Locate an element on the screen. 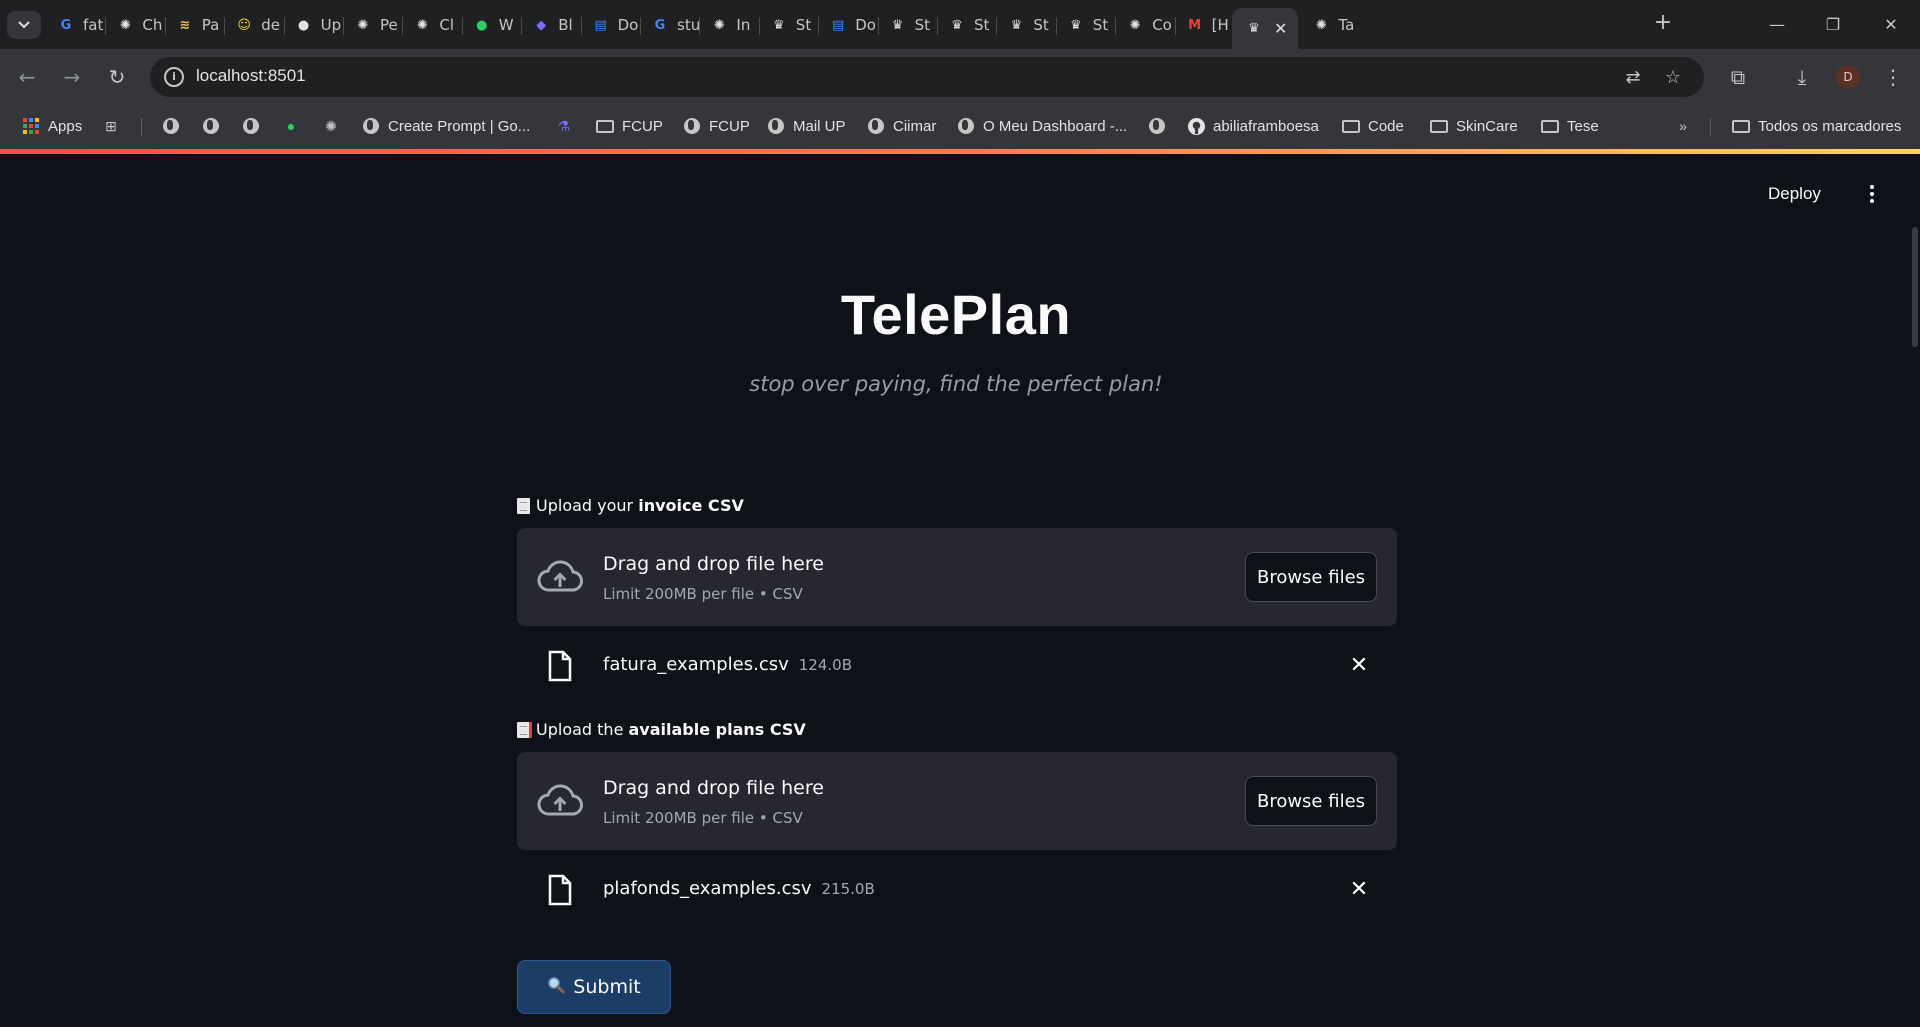 The width and height of the screenshot is (1920, 1027). tab: Gfat is located at coordinates (80, 25).